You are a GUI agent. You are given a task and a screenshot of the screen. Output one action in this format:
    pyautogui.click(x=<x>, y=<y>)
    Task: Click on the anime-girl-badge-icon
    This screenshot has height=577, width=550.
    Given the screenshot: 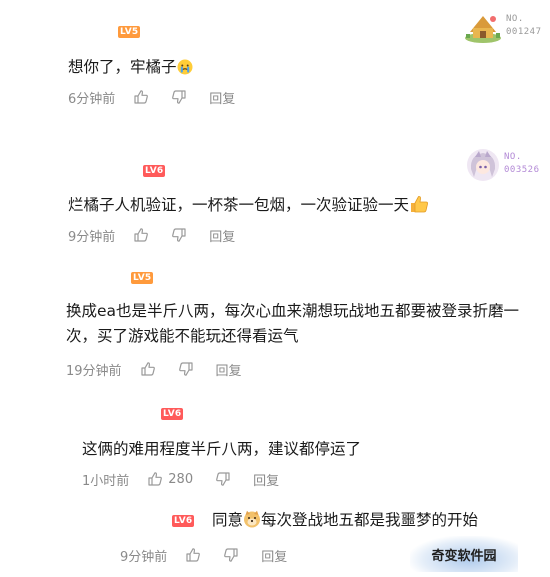 What is the action you would take?
    pyautogui.click(x=483, y=167)
    